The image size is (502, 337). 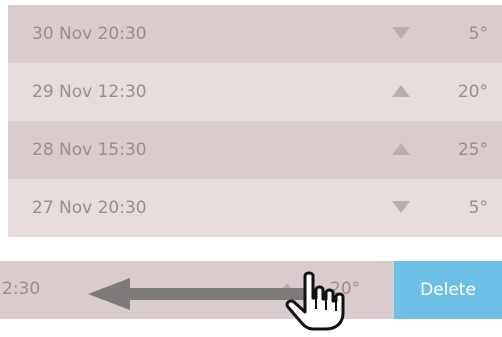 I want to click on hand-pointer-icon, so click(x=315, y=301).